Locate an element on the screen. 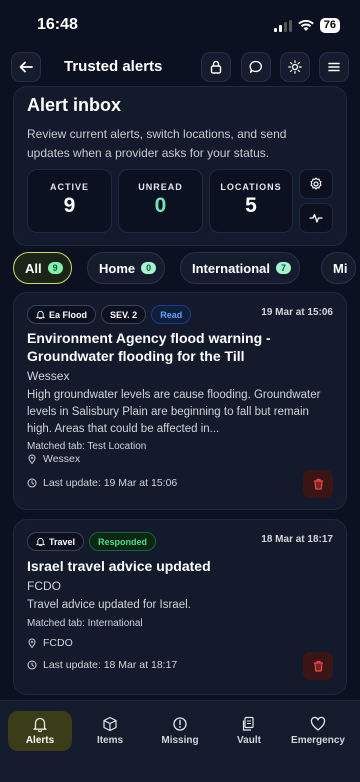 Image resolution: width=360 pixels, height=782 pixels. nav-vault: Vault is located at coordinates (249, 731).